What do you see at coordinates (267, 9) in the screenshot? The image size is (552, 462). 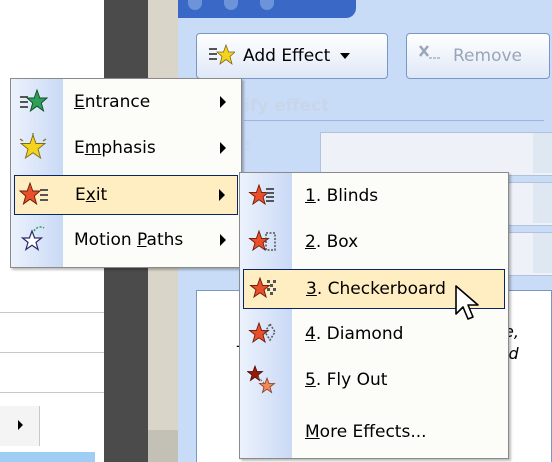 I see `pane-header` at bounding box center [267, 9].